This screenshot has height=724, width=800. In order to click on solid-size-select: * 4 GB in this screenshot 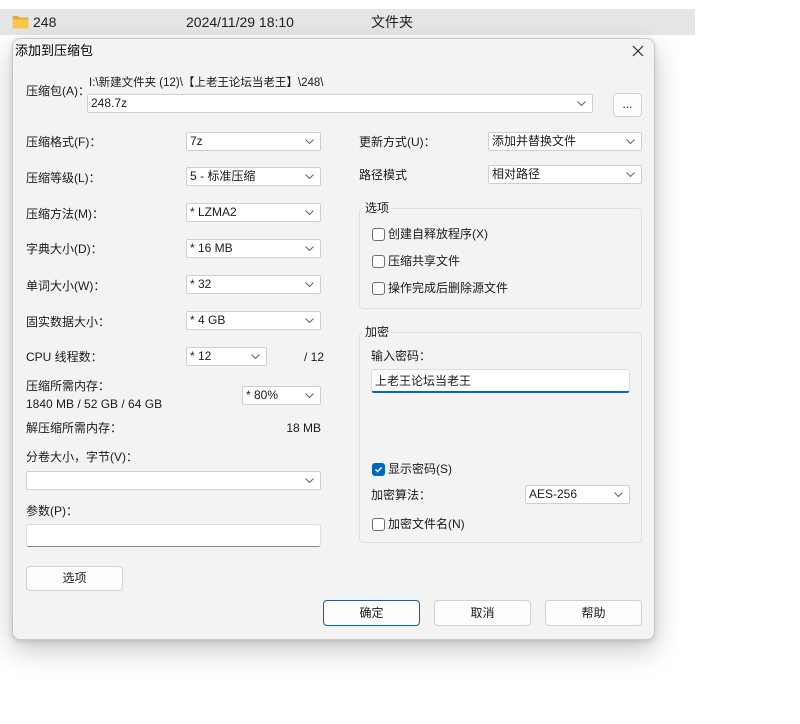, I will do `click(253, 320)`.